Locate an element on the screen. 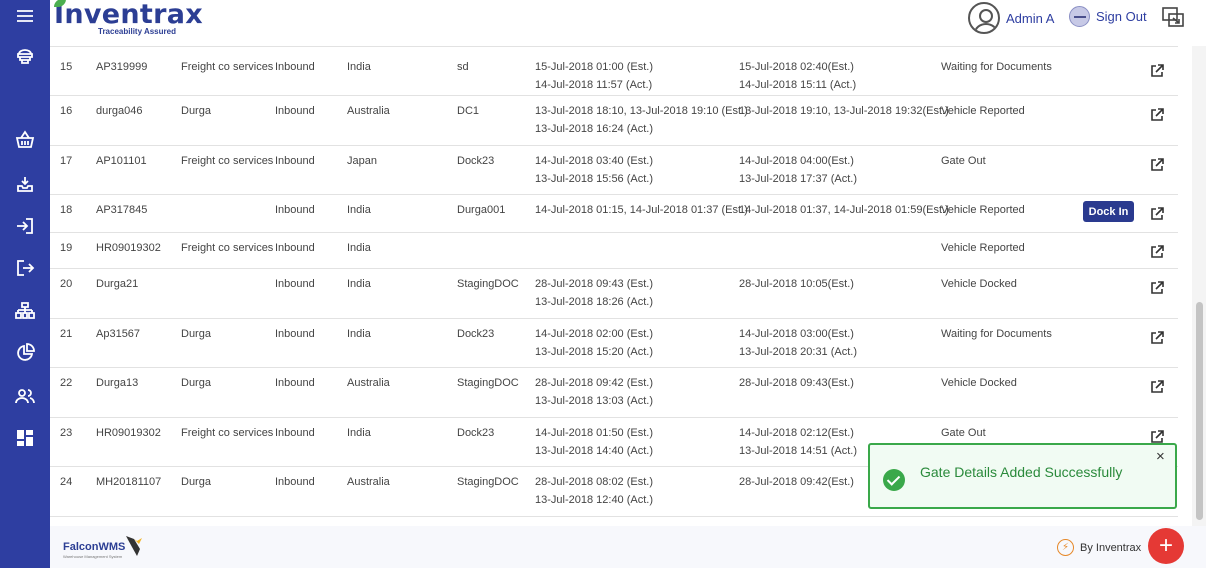  arrival-time-actual: 13-Jul-2018 14:40 (Act.) is located at coordinates (594, 451).